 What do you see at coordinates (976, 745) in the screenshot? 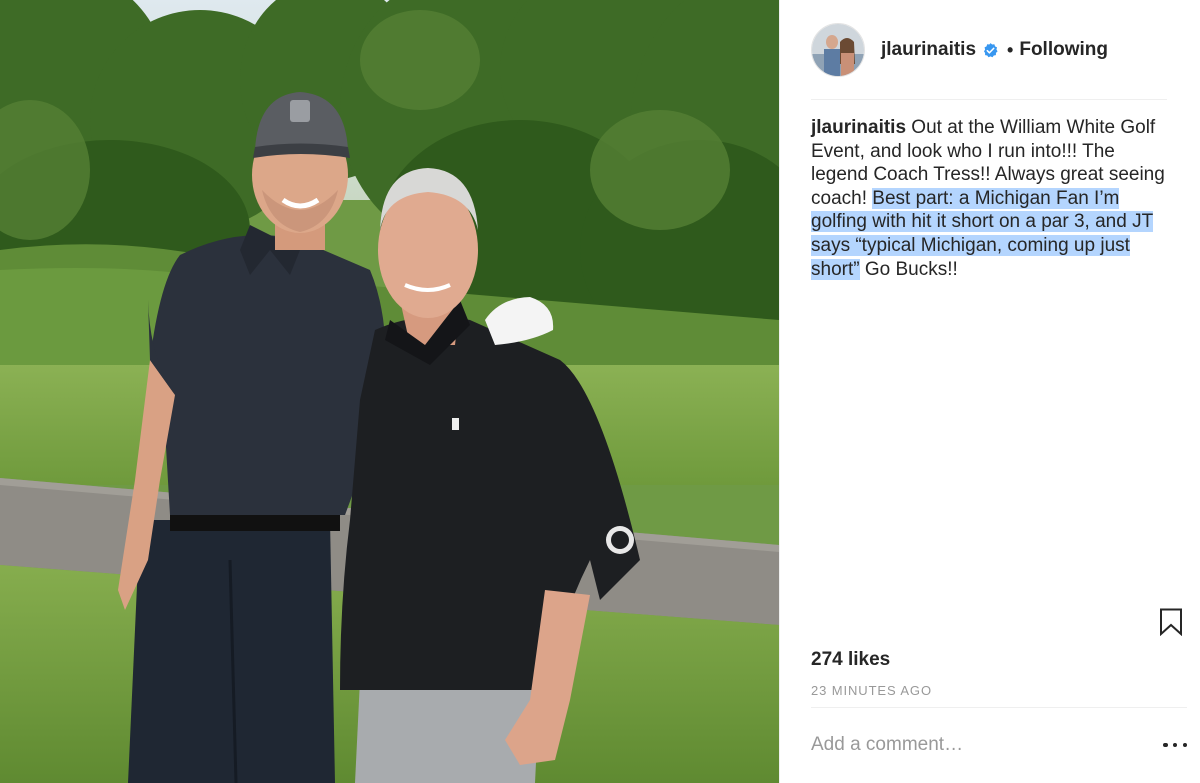
I see `comment-input` at bounding box center [976, 745].